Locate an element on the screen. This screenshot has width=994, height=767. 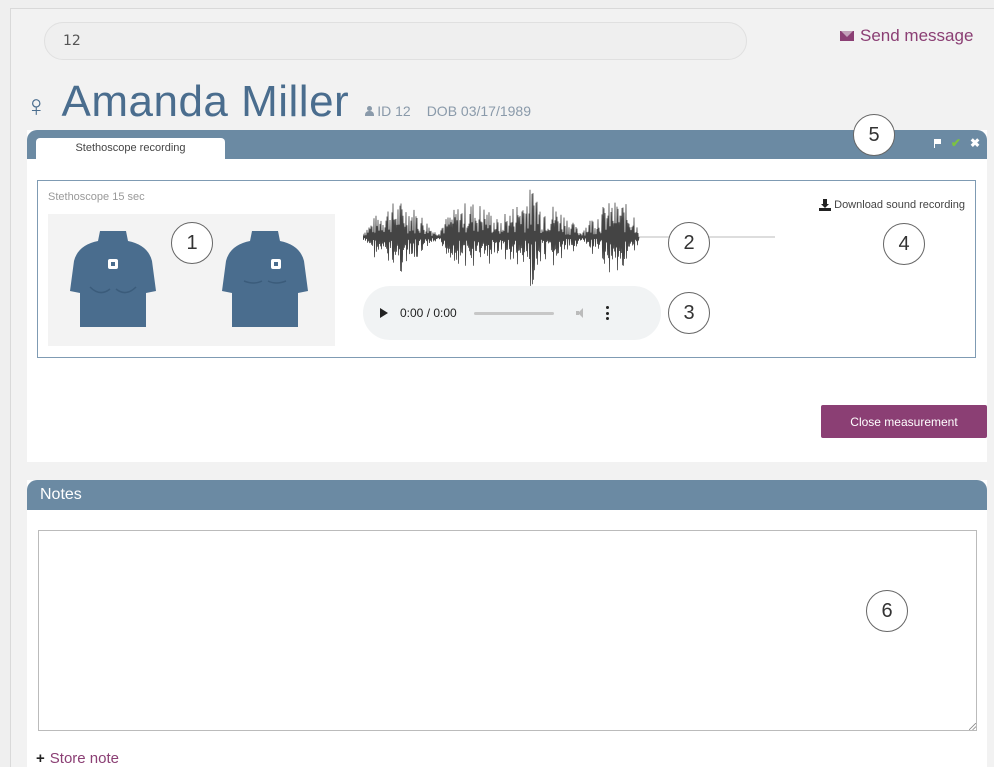
volume-icon is located at coordinates (582, 313).